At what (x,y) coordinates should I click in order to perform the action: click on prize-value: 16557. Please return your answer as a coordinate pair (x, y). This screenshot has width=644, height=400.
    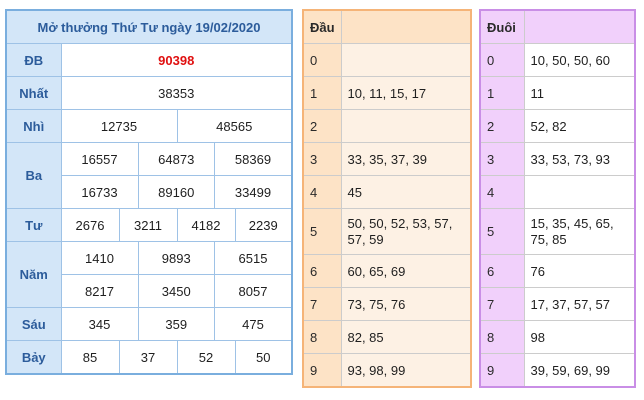
    Looking at the image, I should click on (100, 159).